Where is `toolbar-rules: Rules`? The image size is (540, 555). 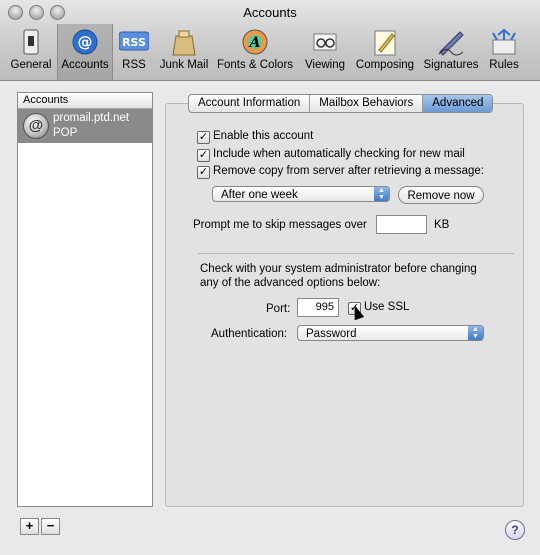
toolbar-rules: Rules is located at coordinates (504, 52).